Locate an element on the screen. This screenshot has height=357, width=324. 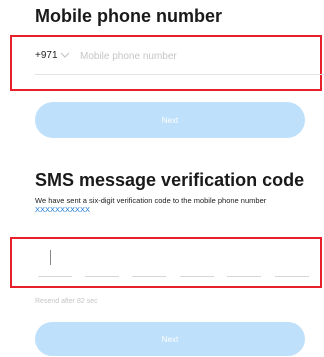
masked-phone-number: XXXXXXXXXXX is located at coordinates (63, 209).